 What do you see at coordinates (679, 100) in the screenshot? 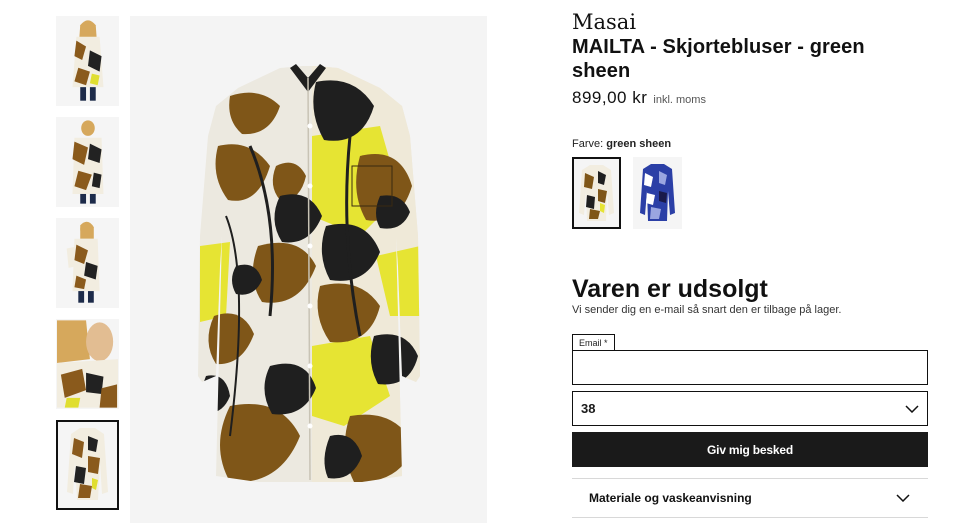
I see `vat-note: inkl. moms` at bounding box center [679, 100].